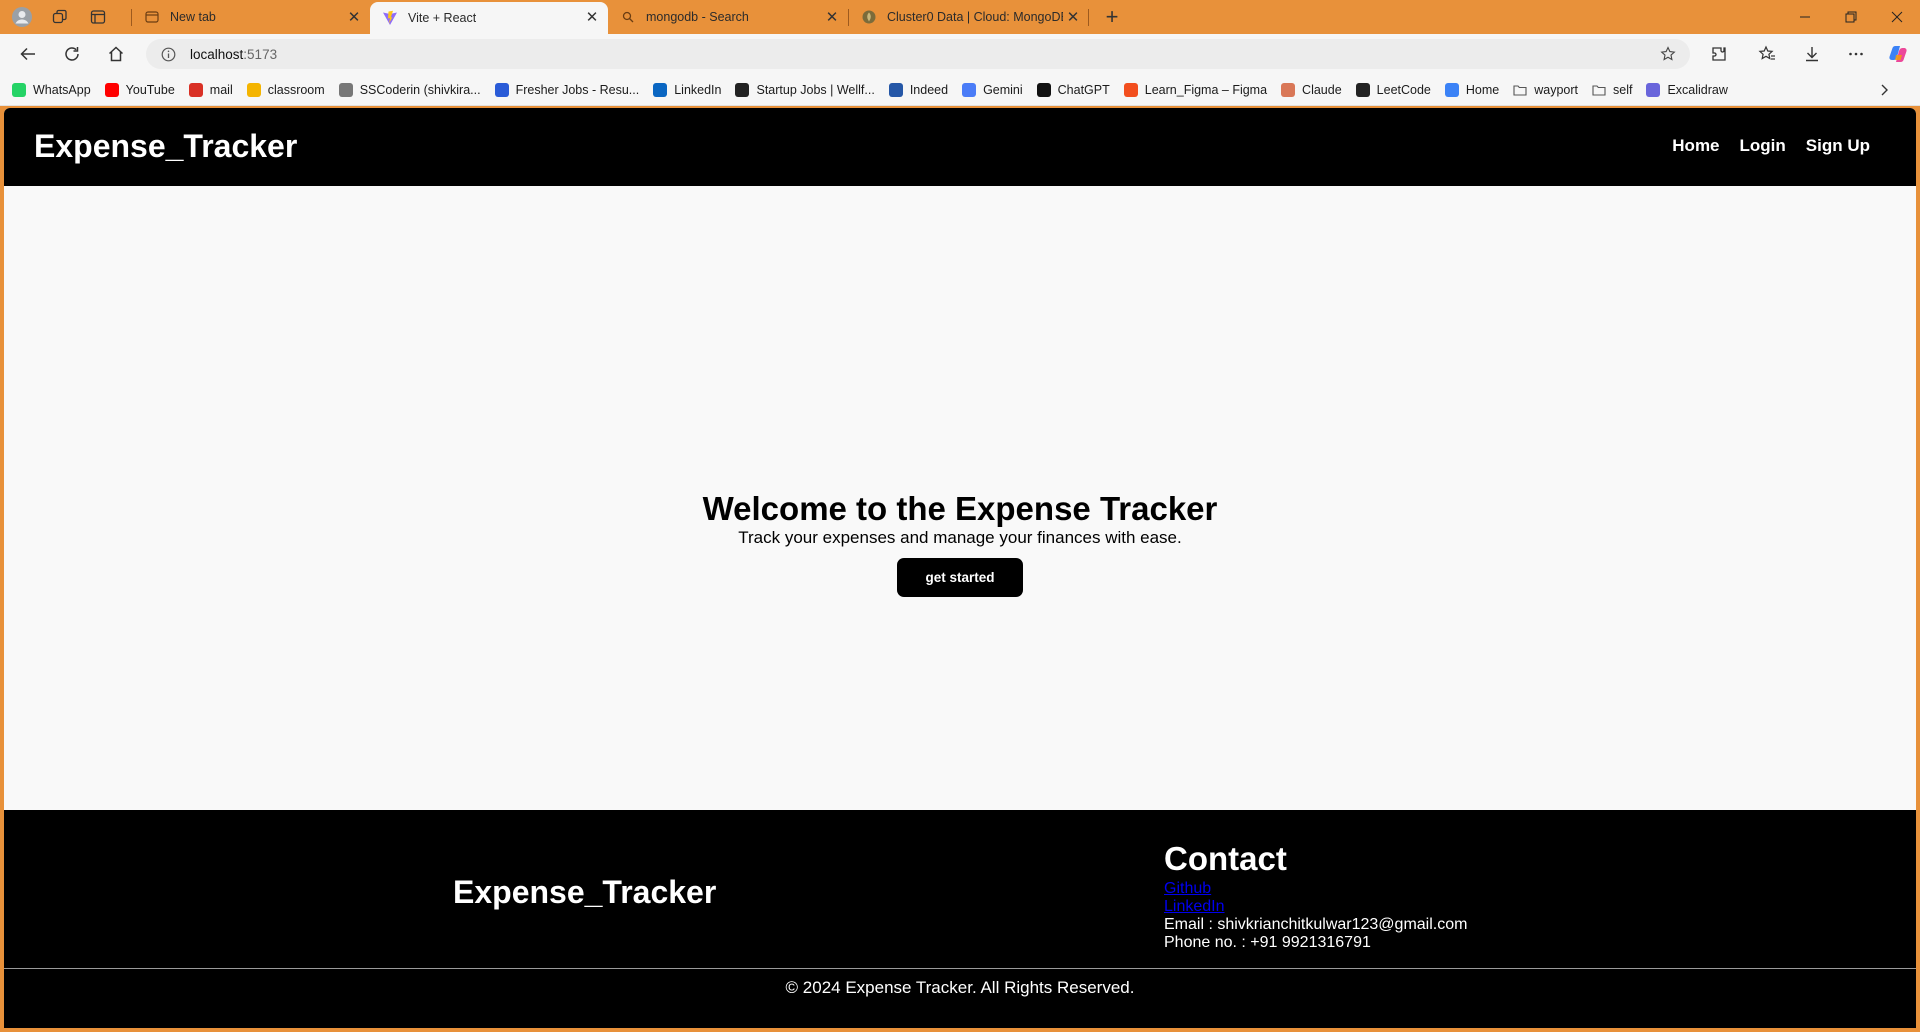 The image size is (1920, 1032). What do you see at coordinates (60, 17) in the screenshot?
I see `workspaces-icon` at bounding box center [60, 17].